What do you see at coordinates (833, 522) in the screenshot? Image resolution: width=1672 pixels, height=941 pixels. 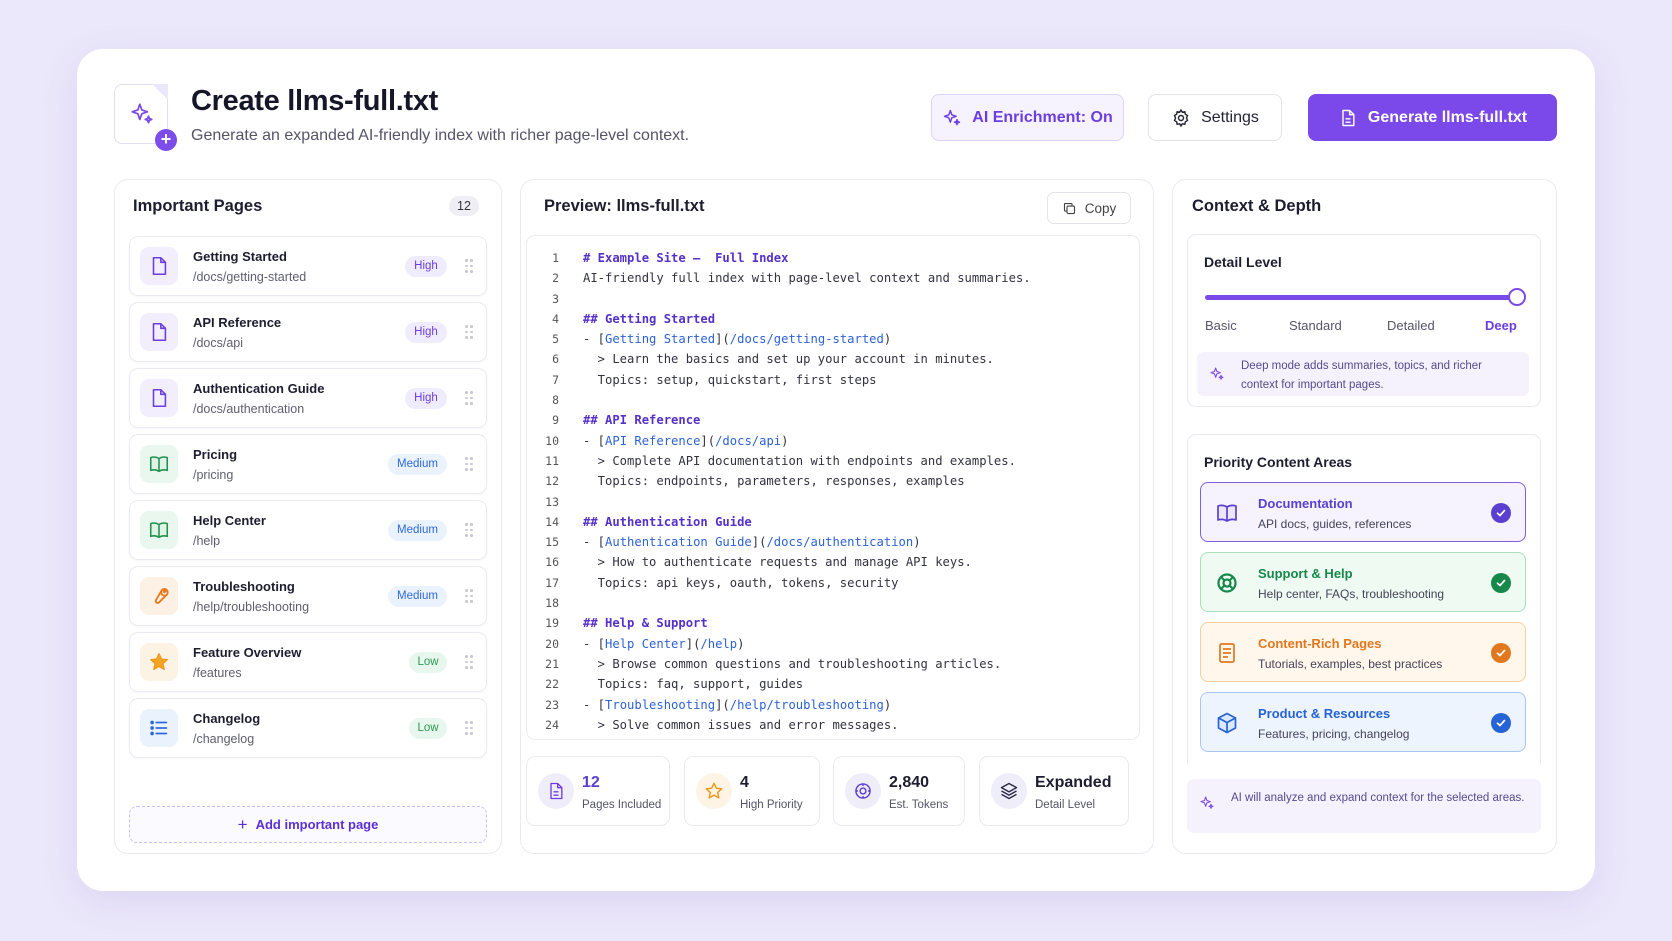 I see `code-line: 14 ## Authentication Guide` at bounding box center [833, 522].